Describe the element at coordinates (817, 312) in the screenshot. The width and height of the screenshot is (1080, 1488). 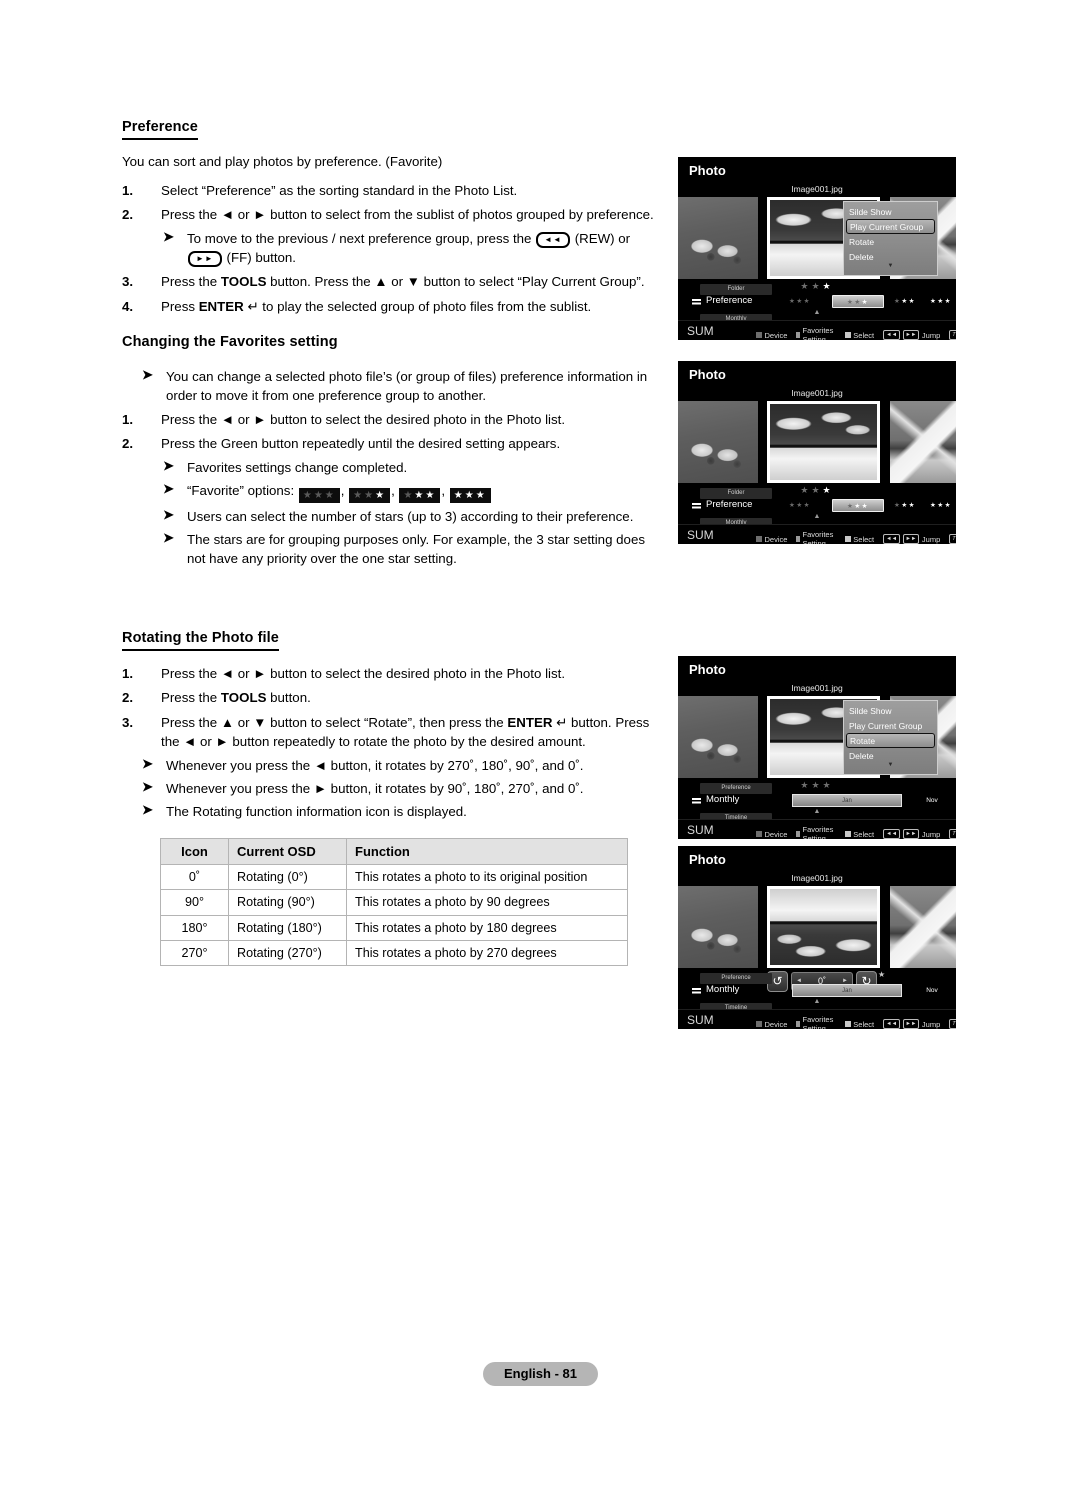
I see `track-caret-up-icon: ▲` at that location.